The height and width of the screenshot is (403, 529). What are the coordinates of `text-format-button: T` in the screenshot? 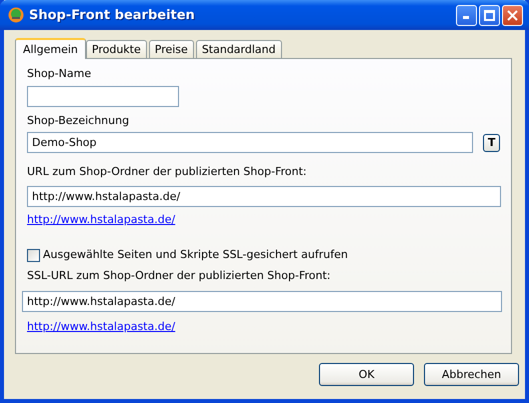 It's located at (491, 143).